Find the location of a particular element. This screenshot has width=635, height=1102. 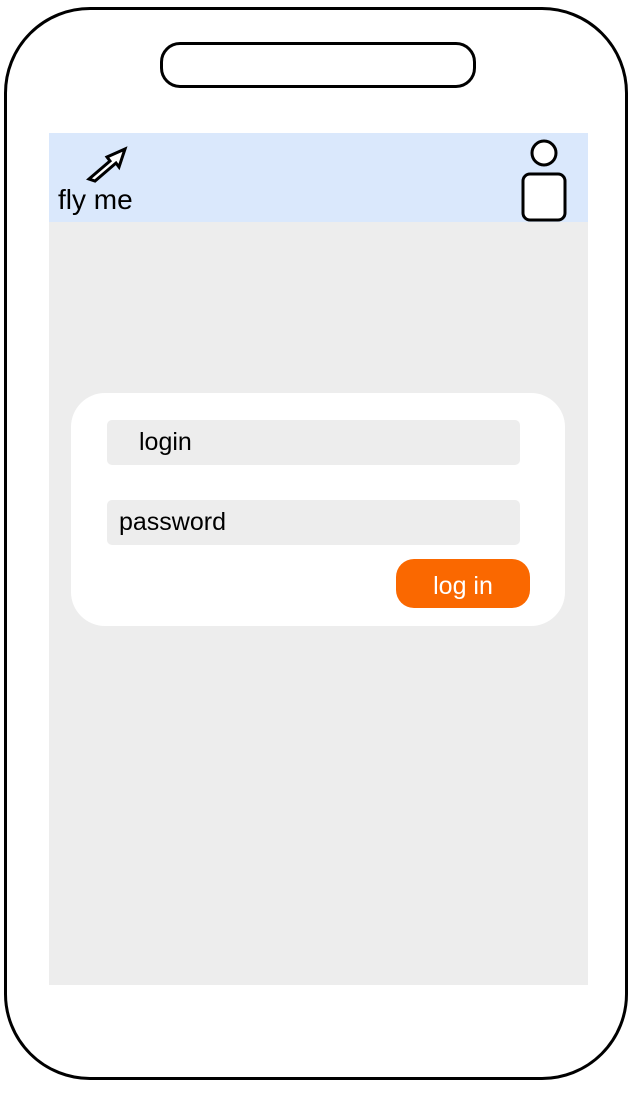

app-title: fly me is located at coordinates (95, 199).